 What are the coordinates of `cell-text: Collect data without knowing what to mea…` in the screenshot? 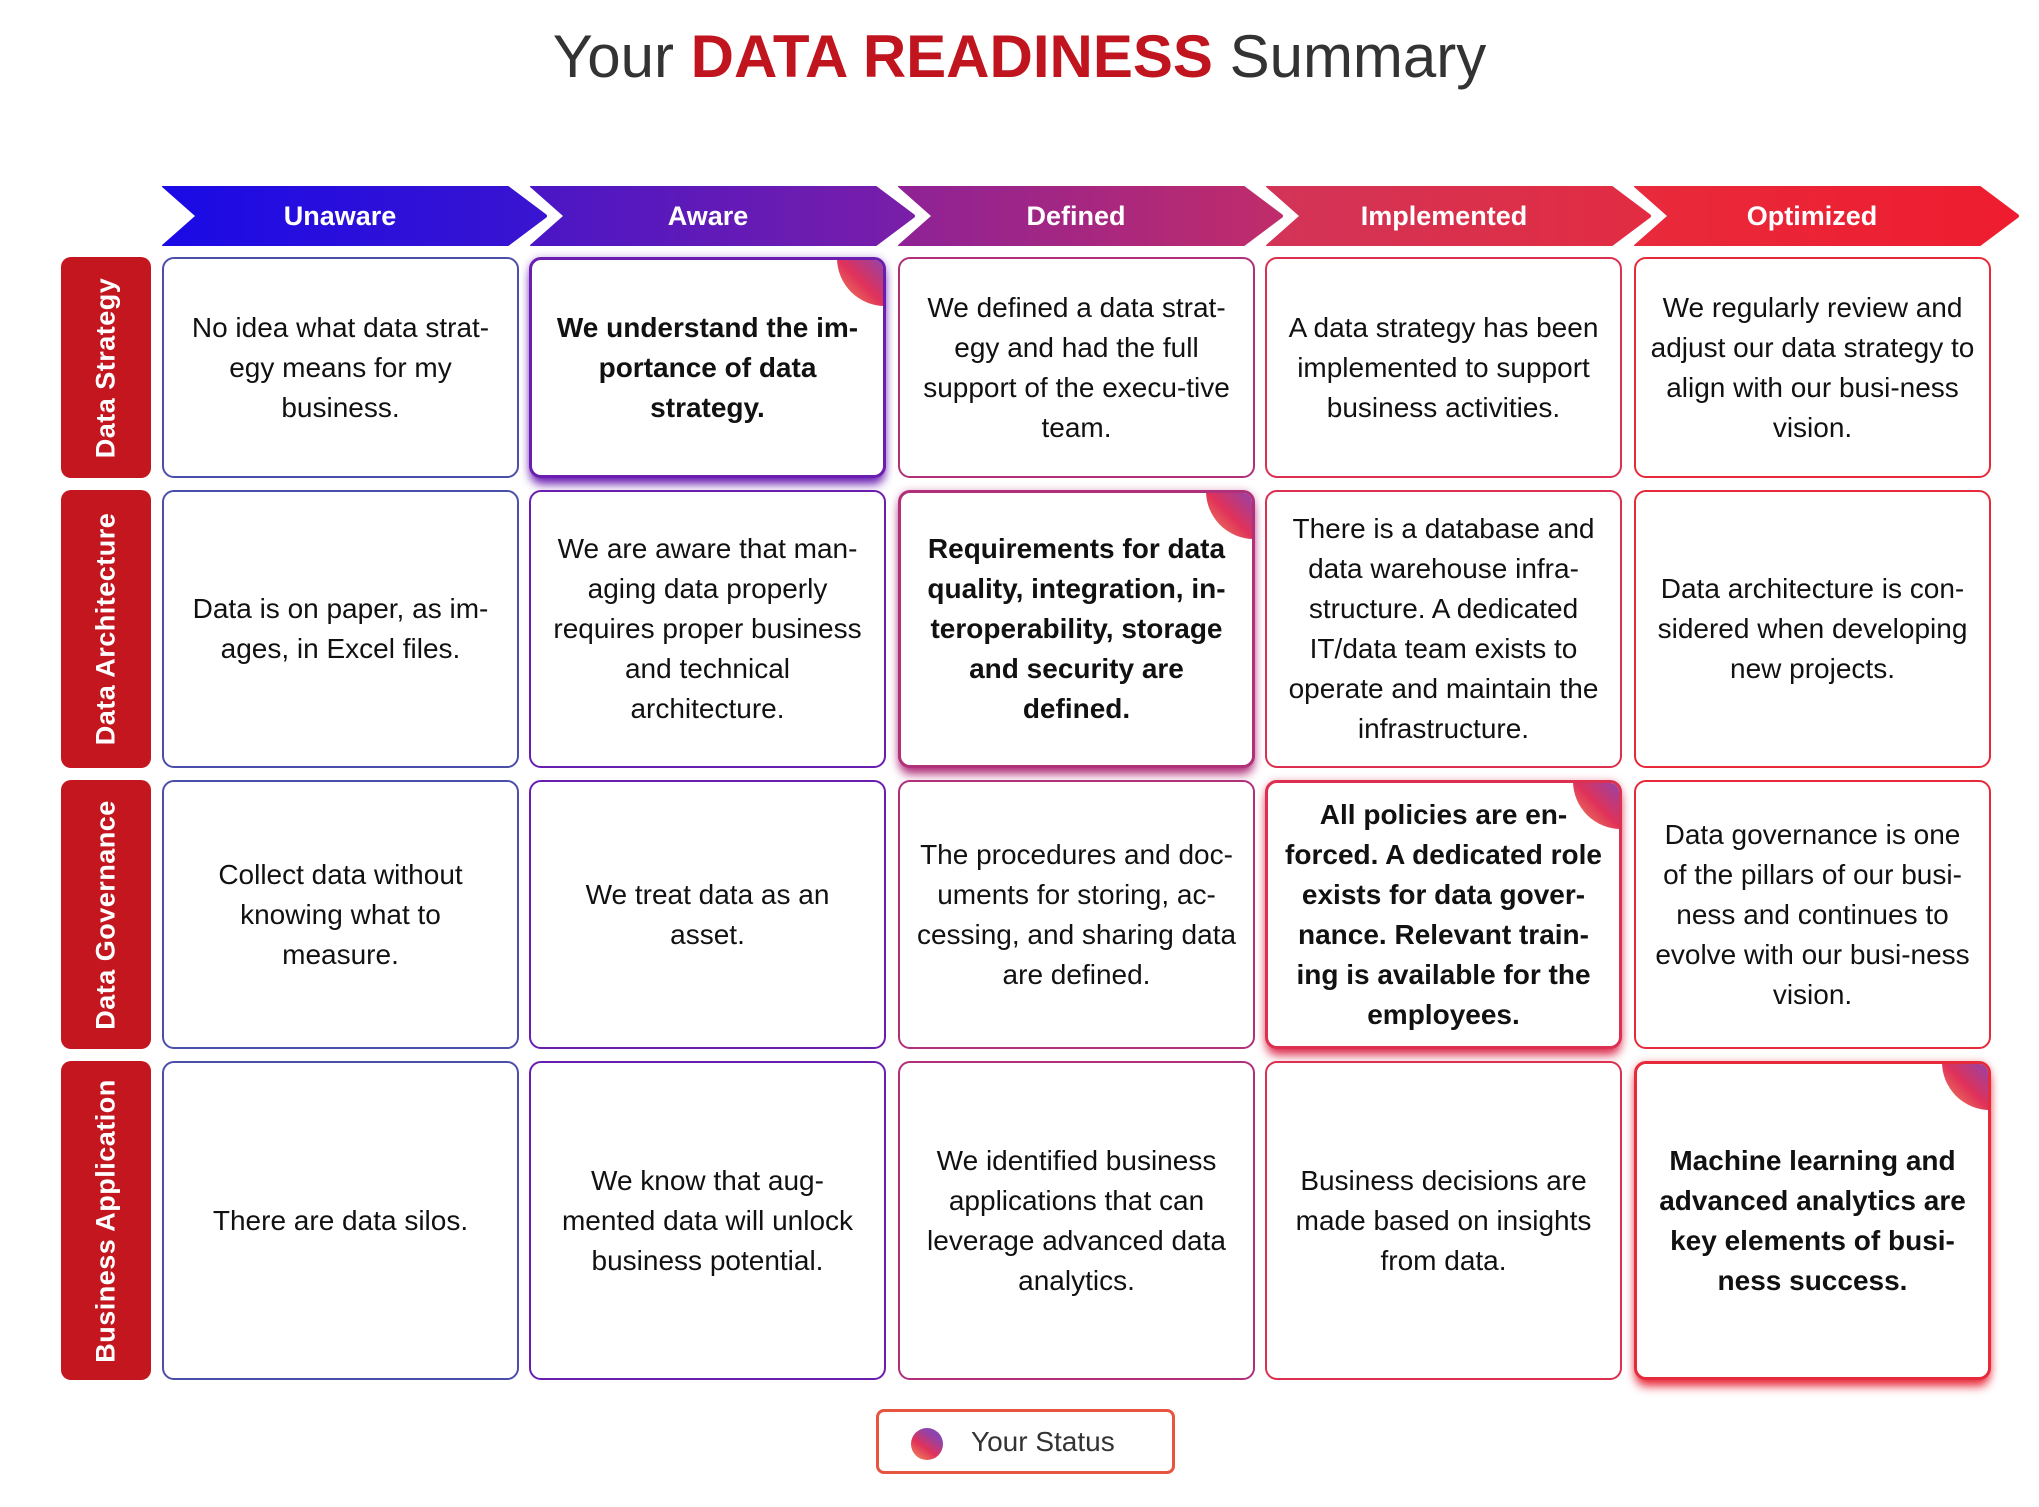 It's located at (340, 914).